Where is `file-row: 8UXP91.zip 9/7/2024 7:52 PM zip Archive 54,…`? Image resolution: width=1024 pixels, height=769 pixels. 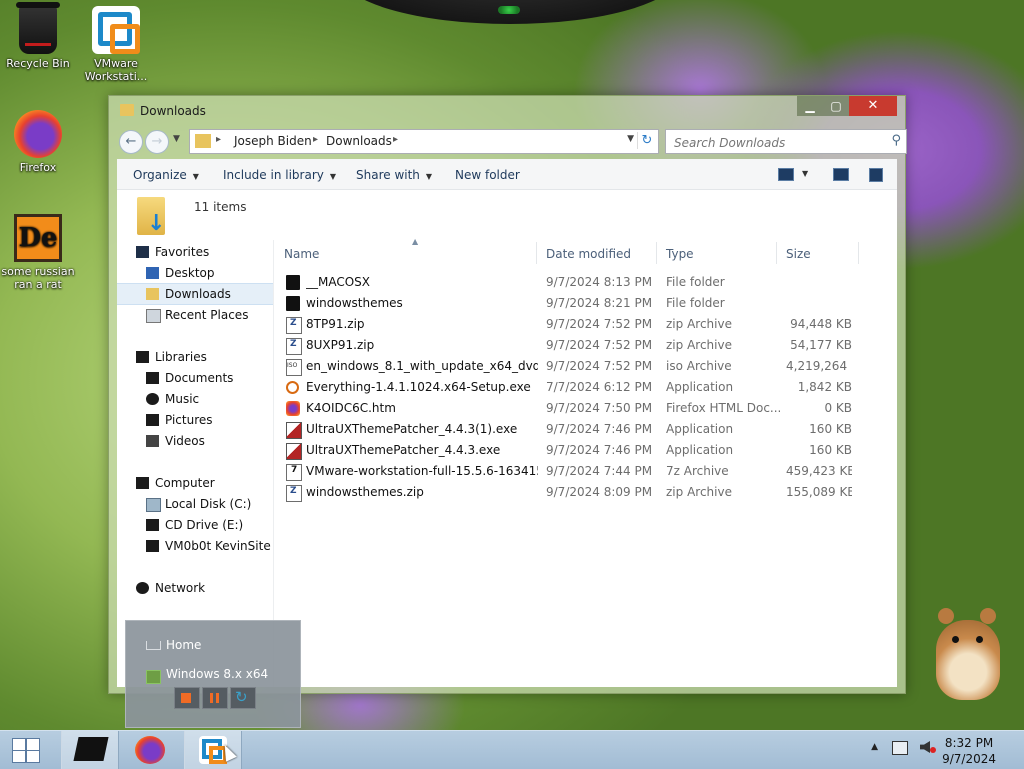 file-row: 8UXP91.zip 9/7/2024 7:52 PM zip Archive 54,… is located at coordinates (585, 345).